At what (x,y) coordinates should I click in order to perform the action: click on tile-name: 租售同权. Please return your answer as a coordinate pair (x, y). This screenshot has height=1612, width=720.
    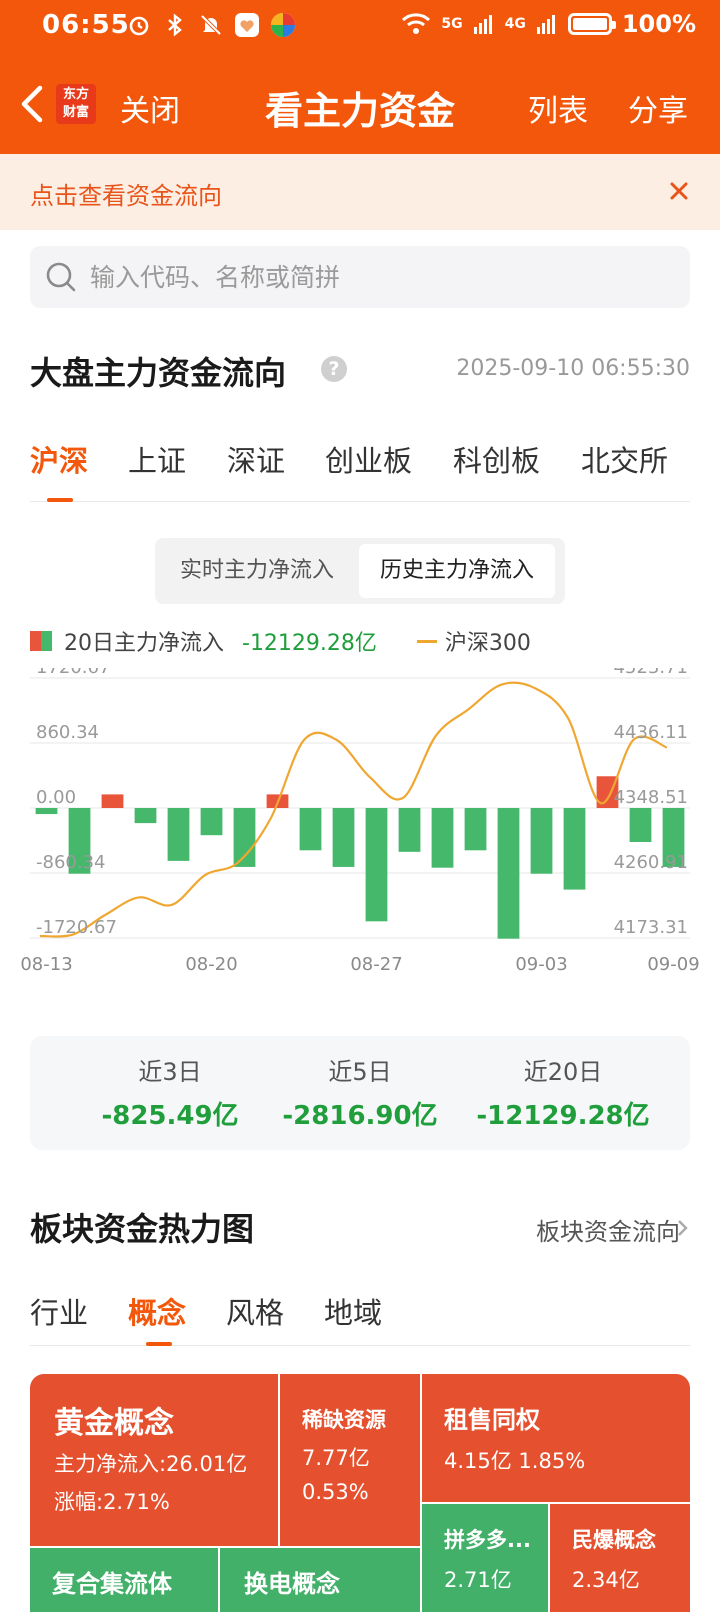
    Looking at the image, I should click on (492, 1420).